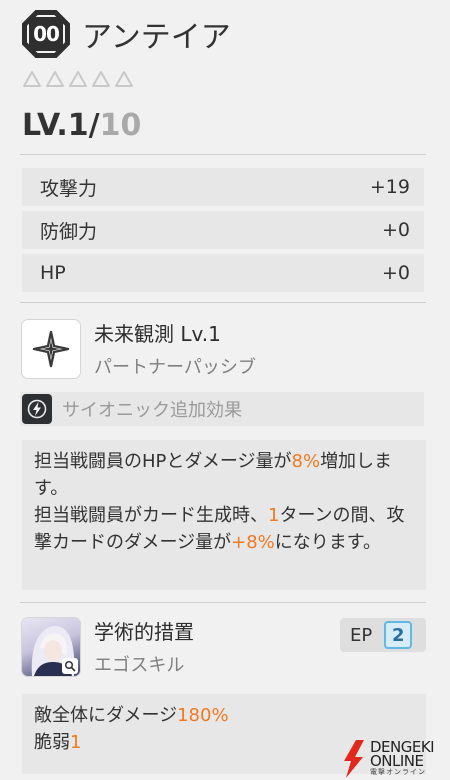 The image size is (450, 780). Describe the element at coordinates (354, 759) in the screenshot. I see `dengeki-logo-icon` at that location.